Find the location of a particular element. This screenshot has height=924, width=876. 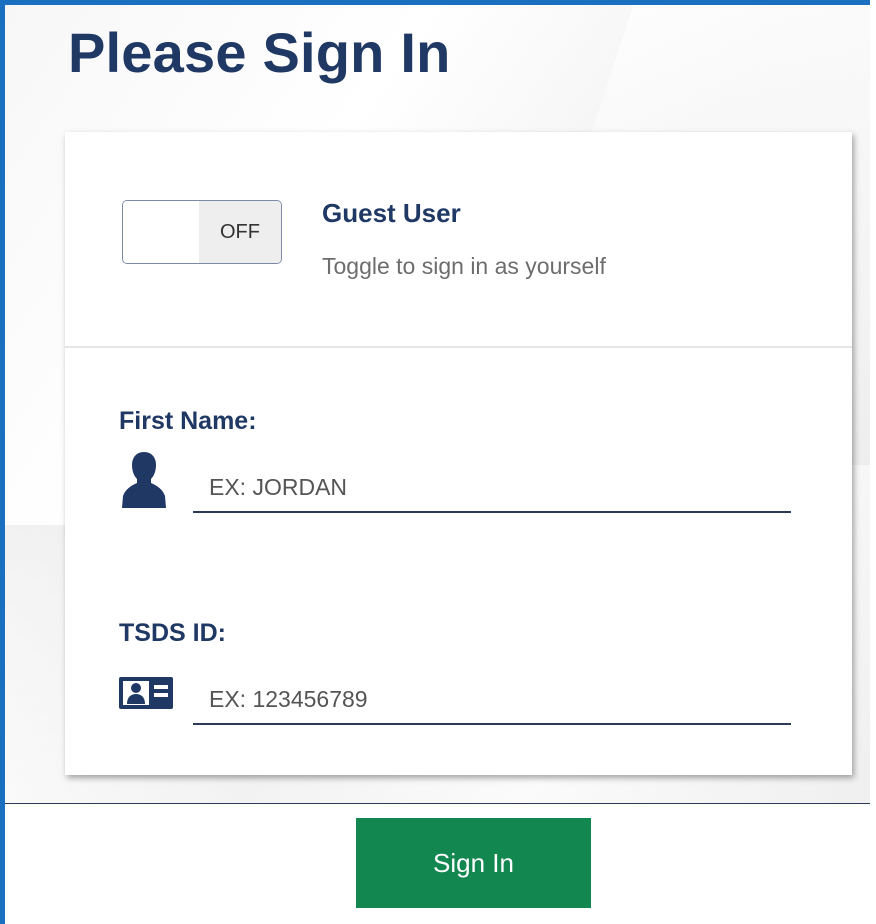

page-title: Please Sign In is located at coordinates (259, 52).